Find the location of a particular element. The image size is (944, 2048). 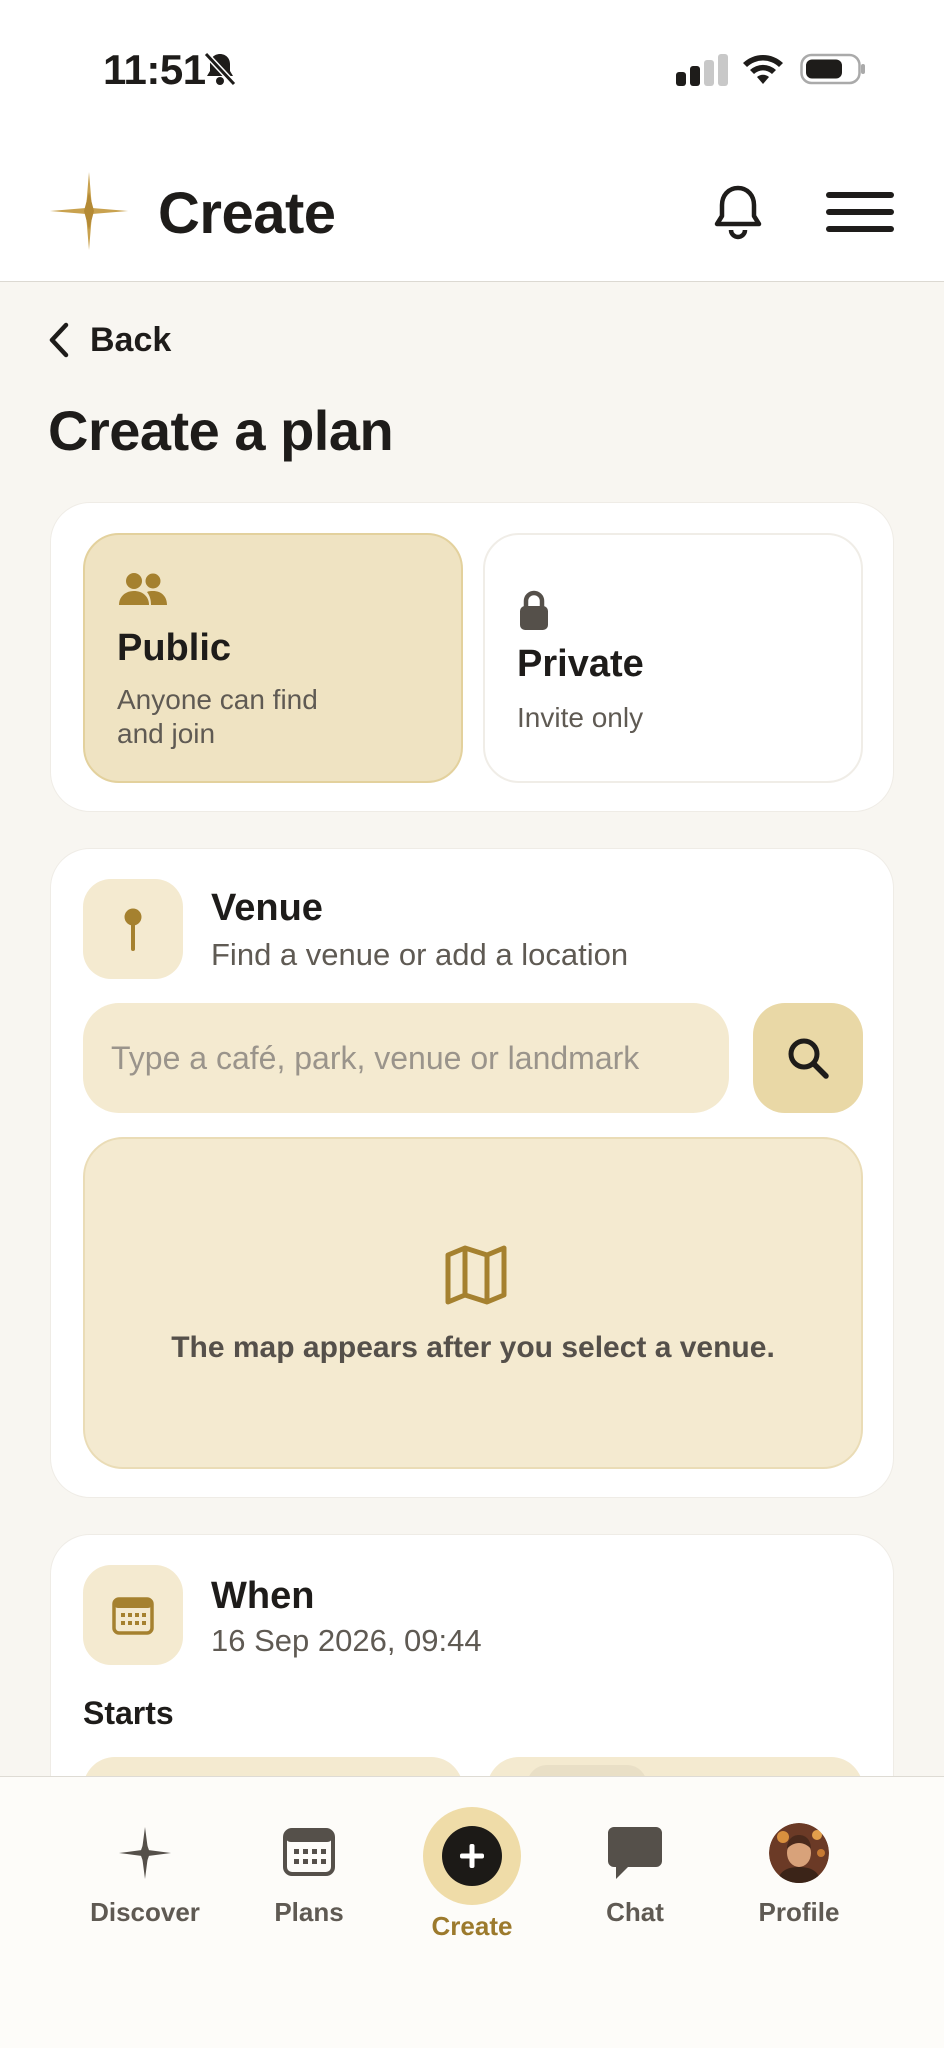

nav-discover: Discover is located at coordinates (145, 1867).